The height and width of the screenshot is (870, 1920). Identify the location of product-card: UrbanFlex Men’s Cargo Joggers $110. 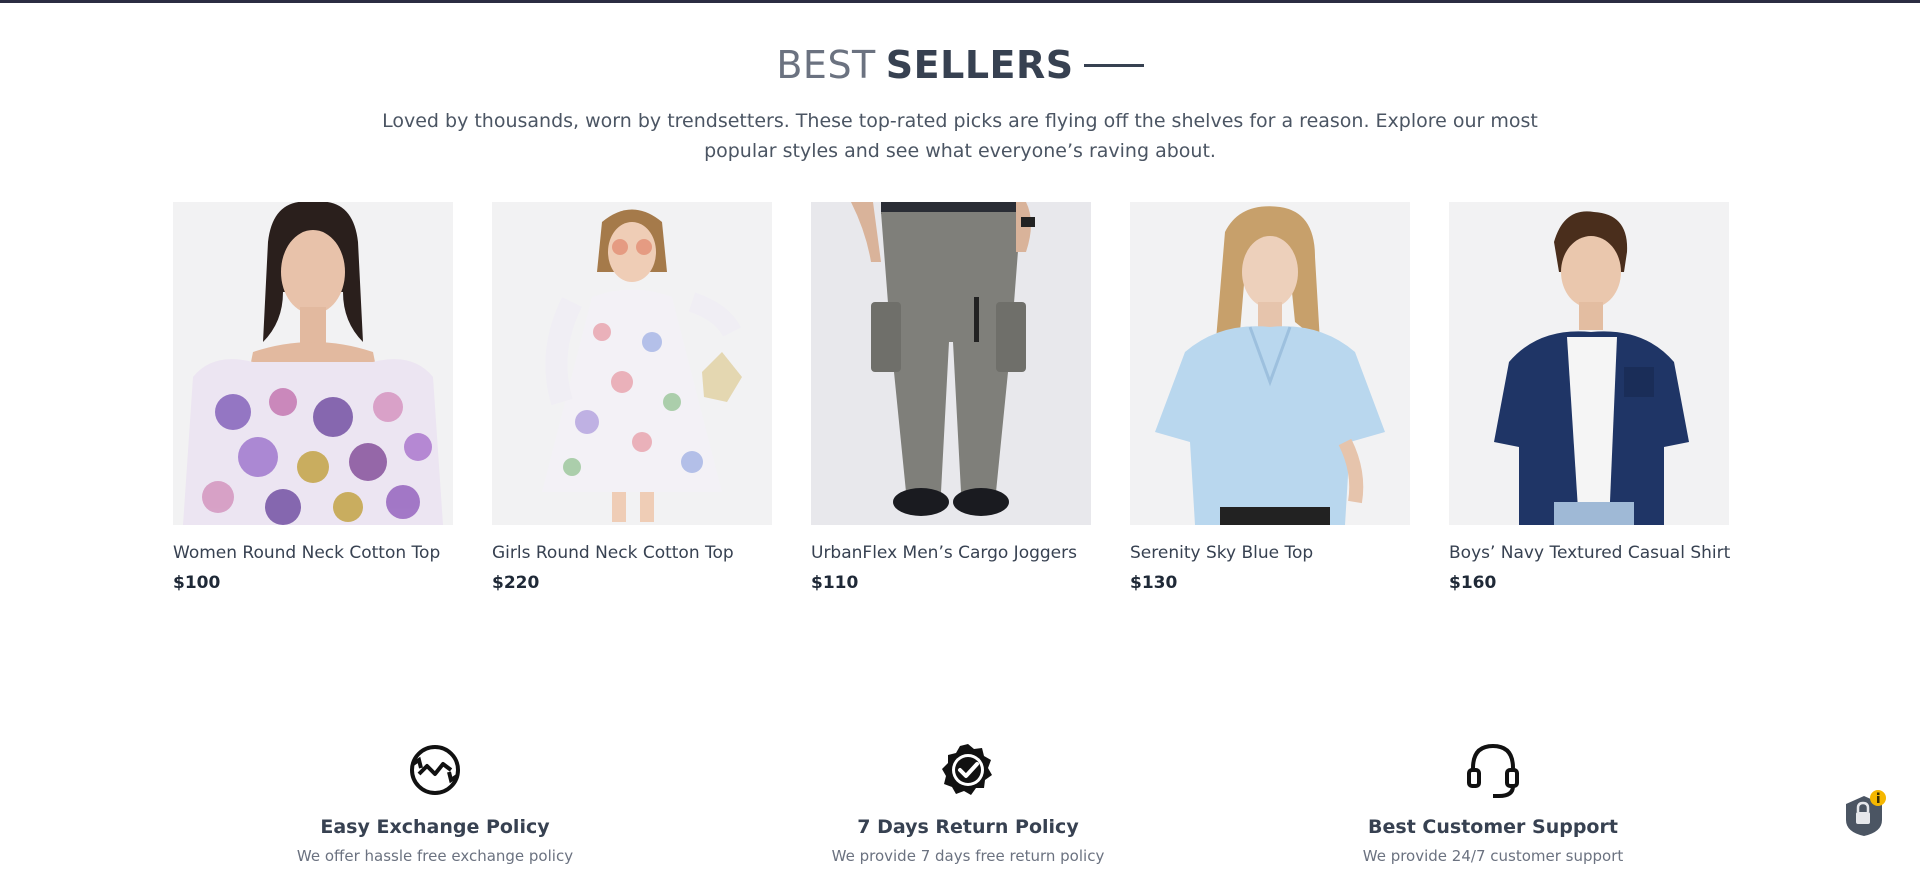
(951, 398).